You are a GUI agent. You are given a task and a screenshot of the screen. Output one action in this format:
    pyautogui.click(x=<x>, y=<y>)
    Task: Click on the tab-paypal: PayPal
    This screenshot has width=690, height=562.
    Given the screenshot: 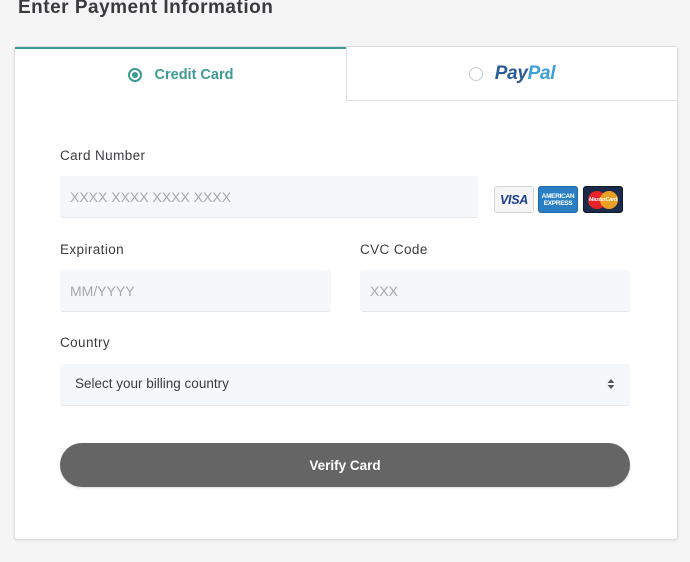 What is the action you would take?
    pyautogui.click(x=511, y=74)
    